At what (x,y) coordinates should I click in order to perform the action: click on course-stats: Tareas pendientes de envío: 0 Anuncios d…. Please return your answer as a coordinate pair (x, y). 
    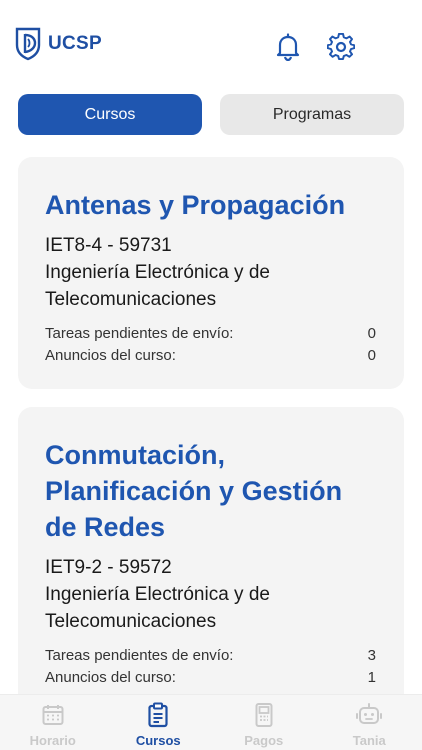
    Looking at the image, I should click on (210, 345).